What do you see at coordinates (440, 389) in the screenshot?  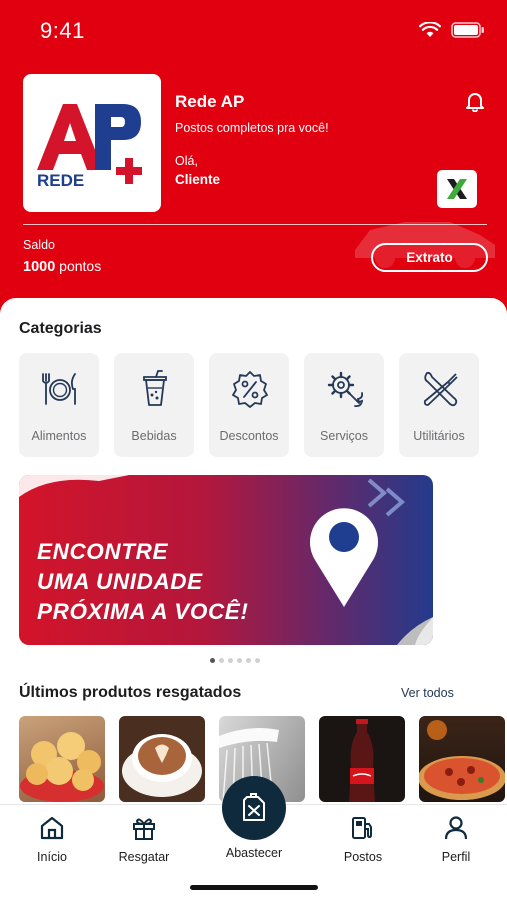 I see `tools-icon` at bounding box center [440, 389].